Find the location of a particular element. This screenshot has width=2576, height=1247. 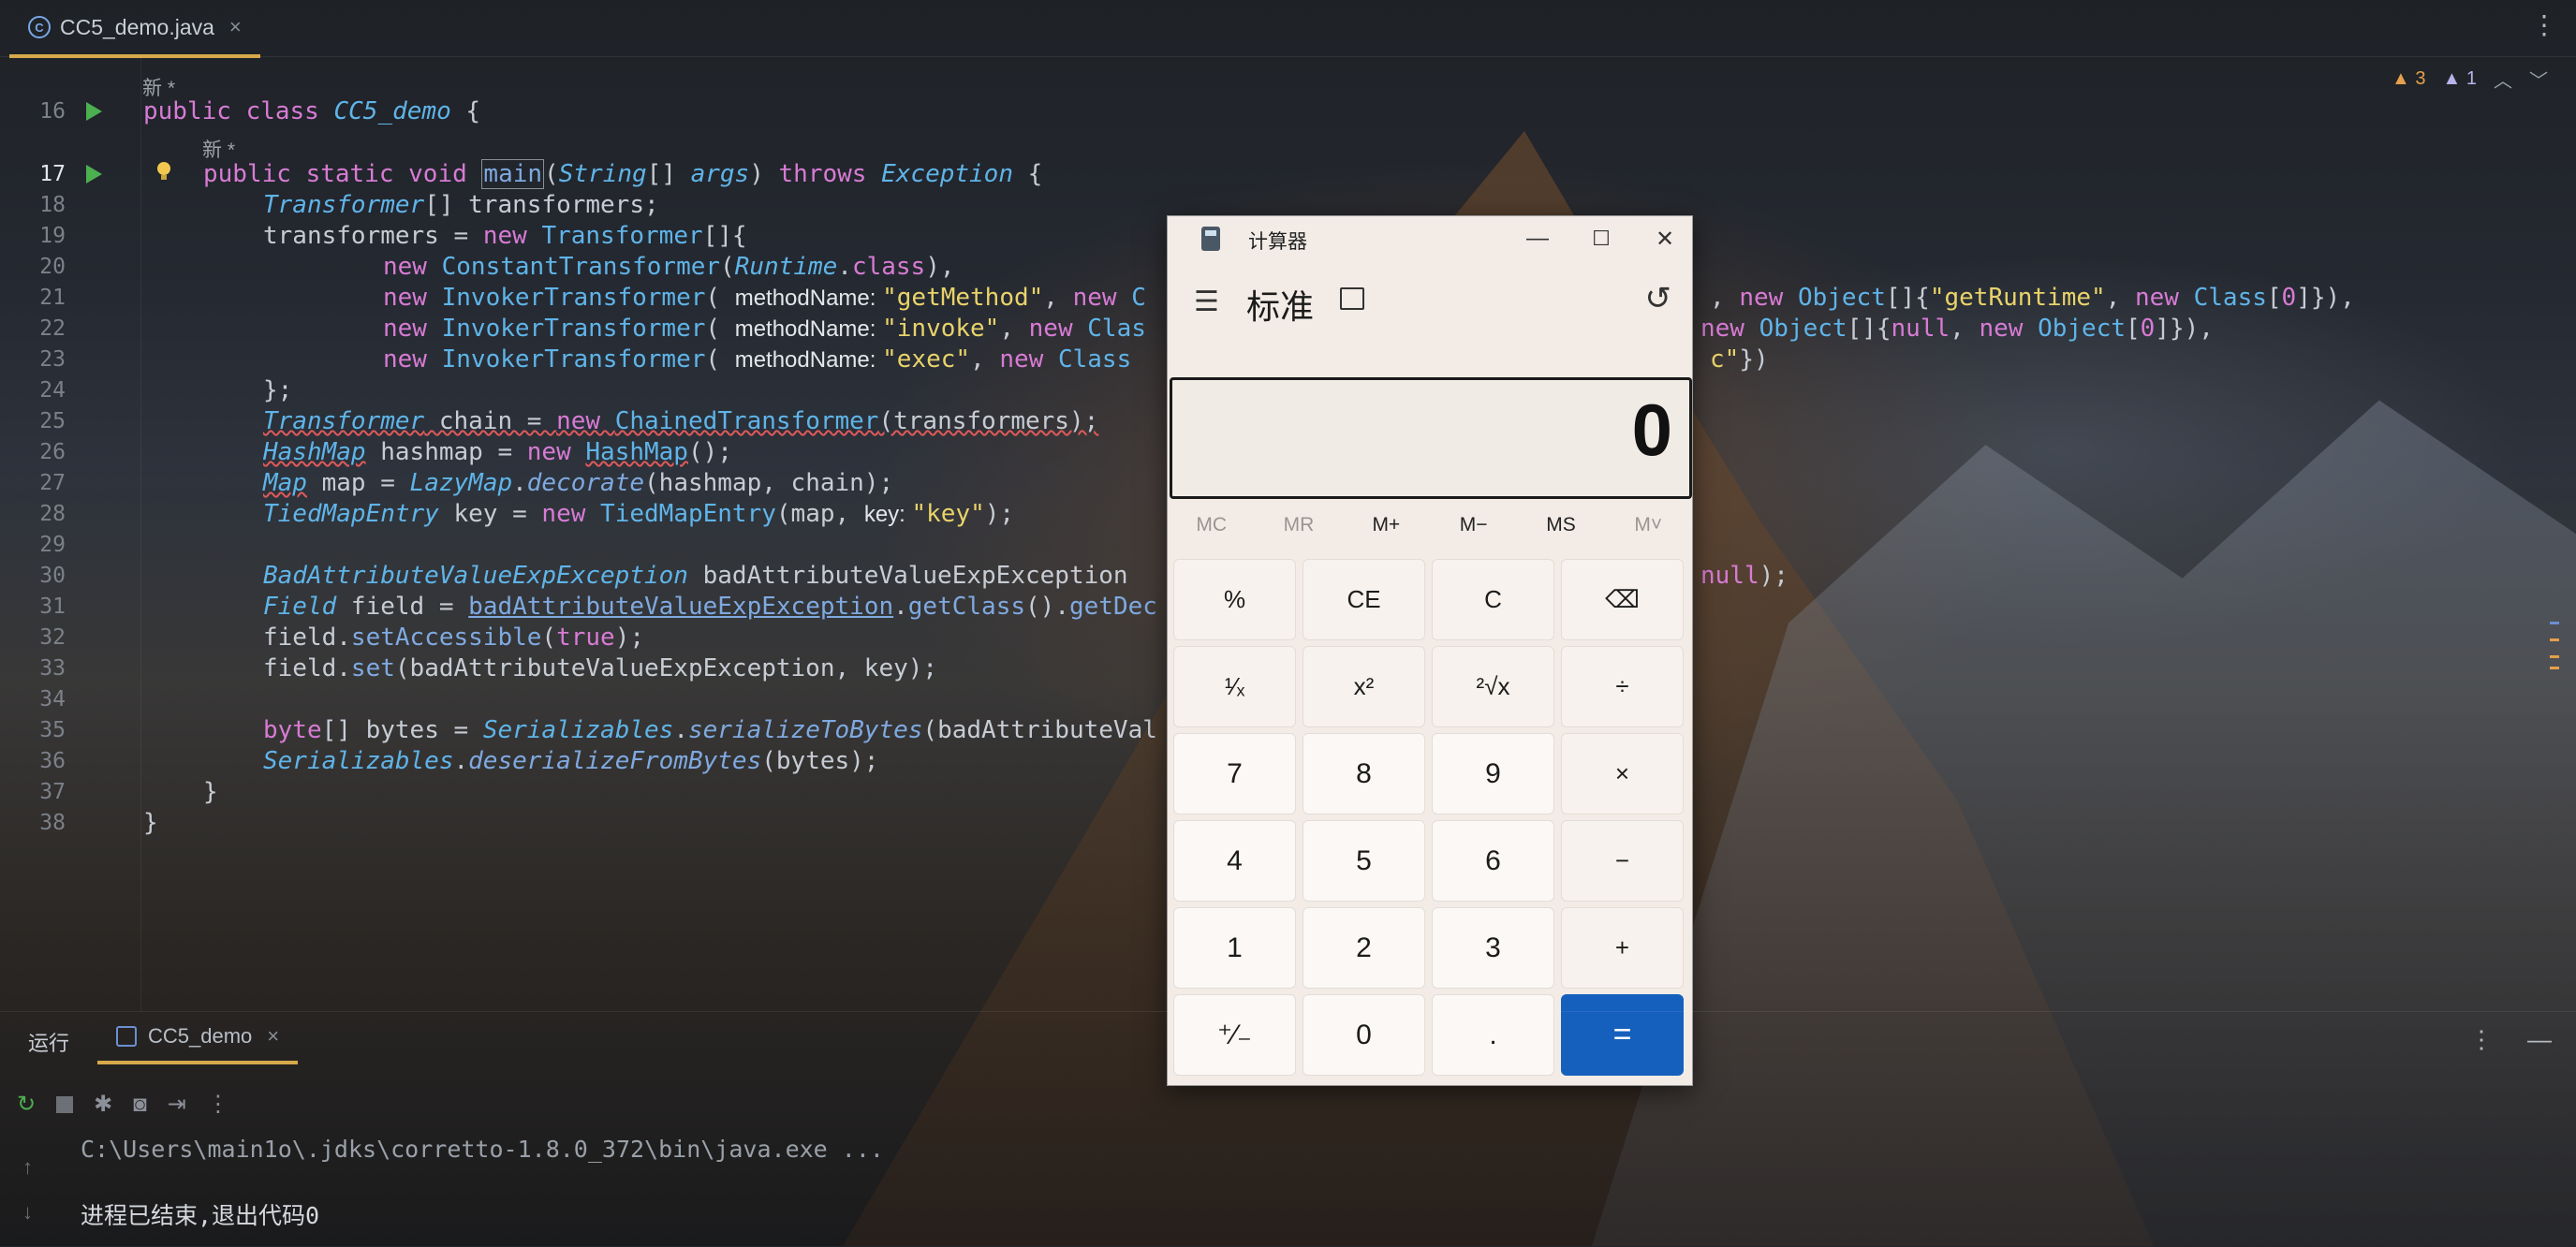

class-icon: C is located at coordinates (39, 27).